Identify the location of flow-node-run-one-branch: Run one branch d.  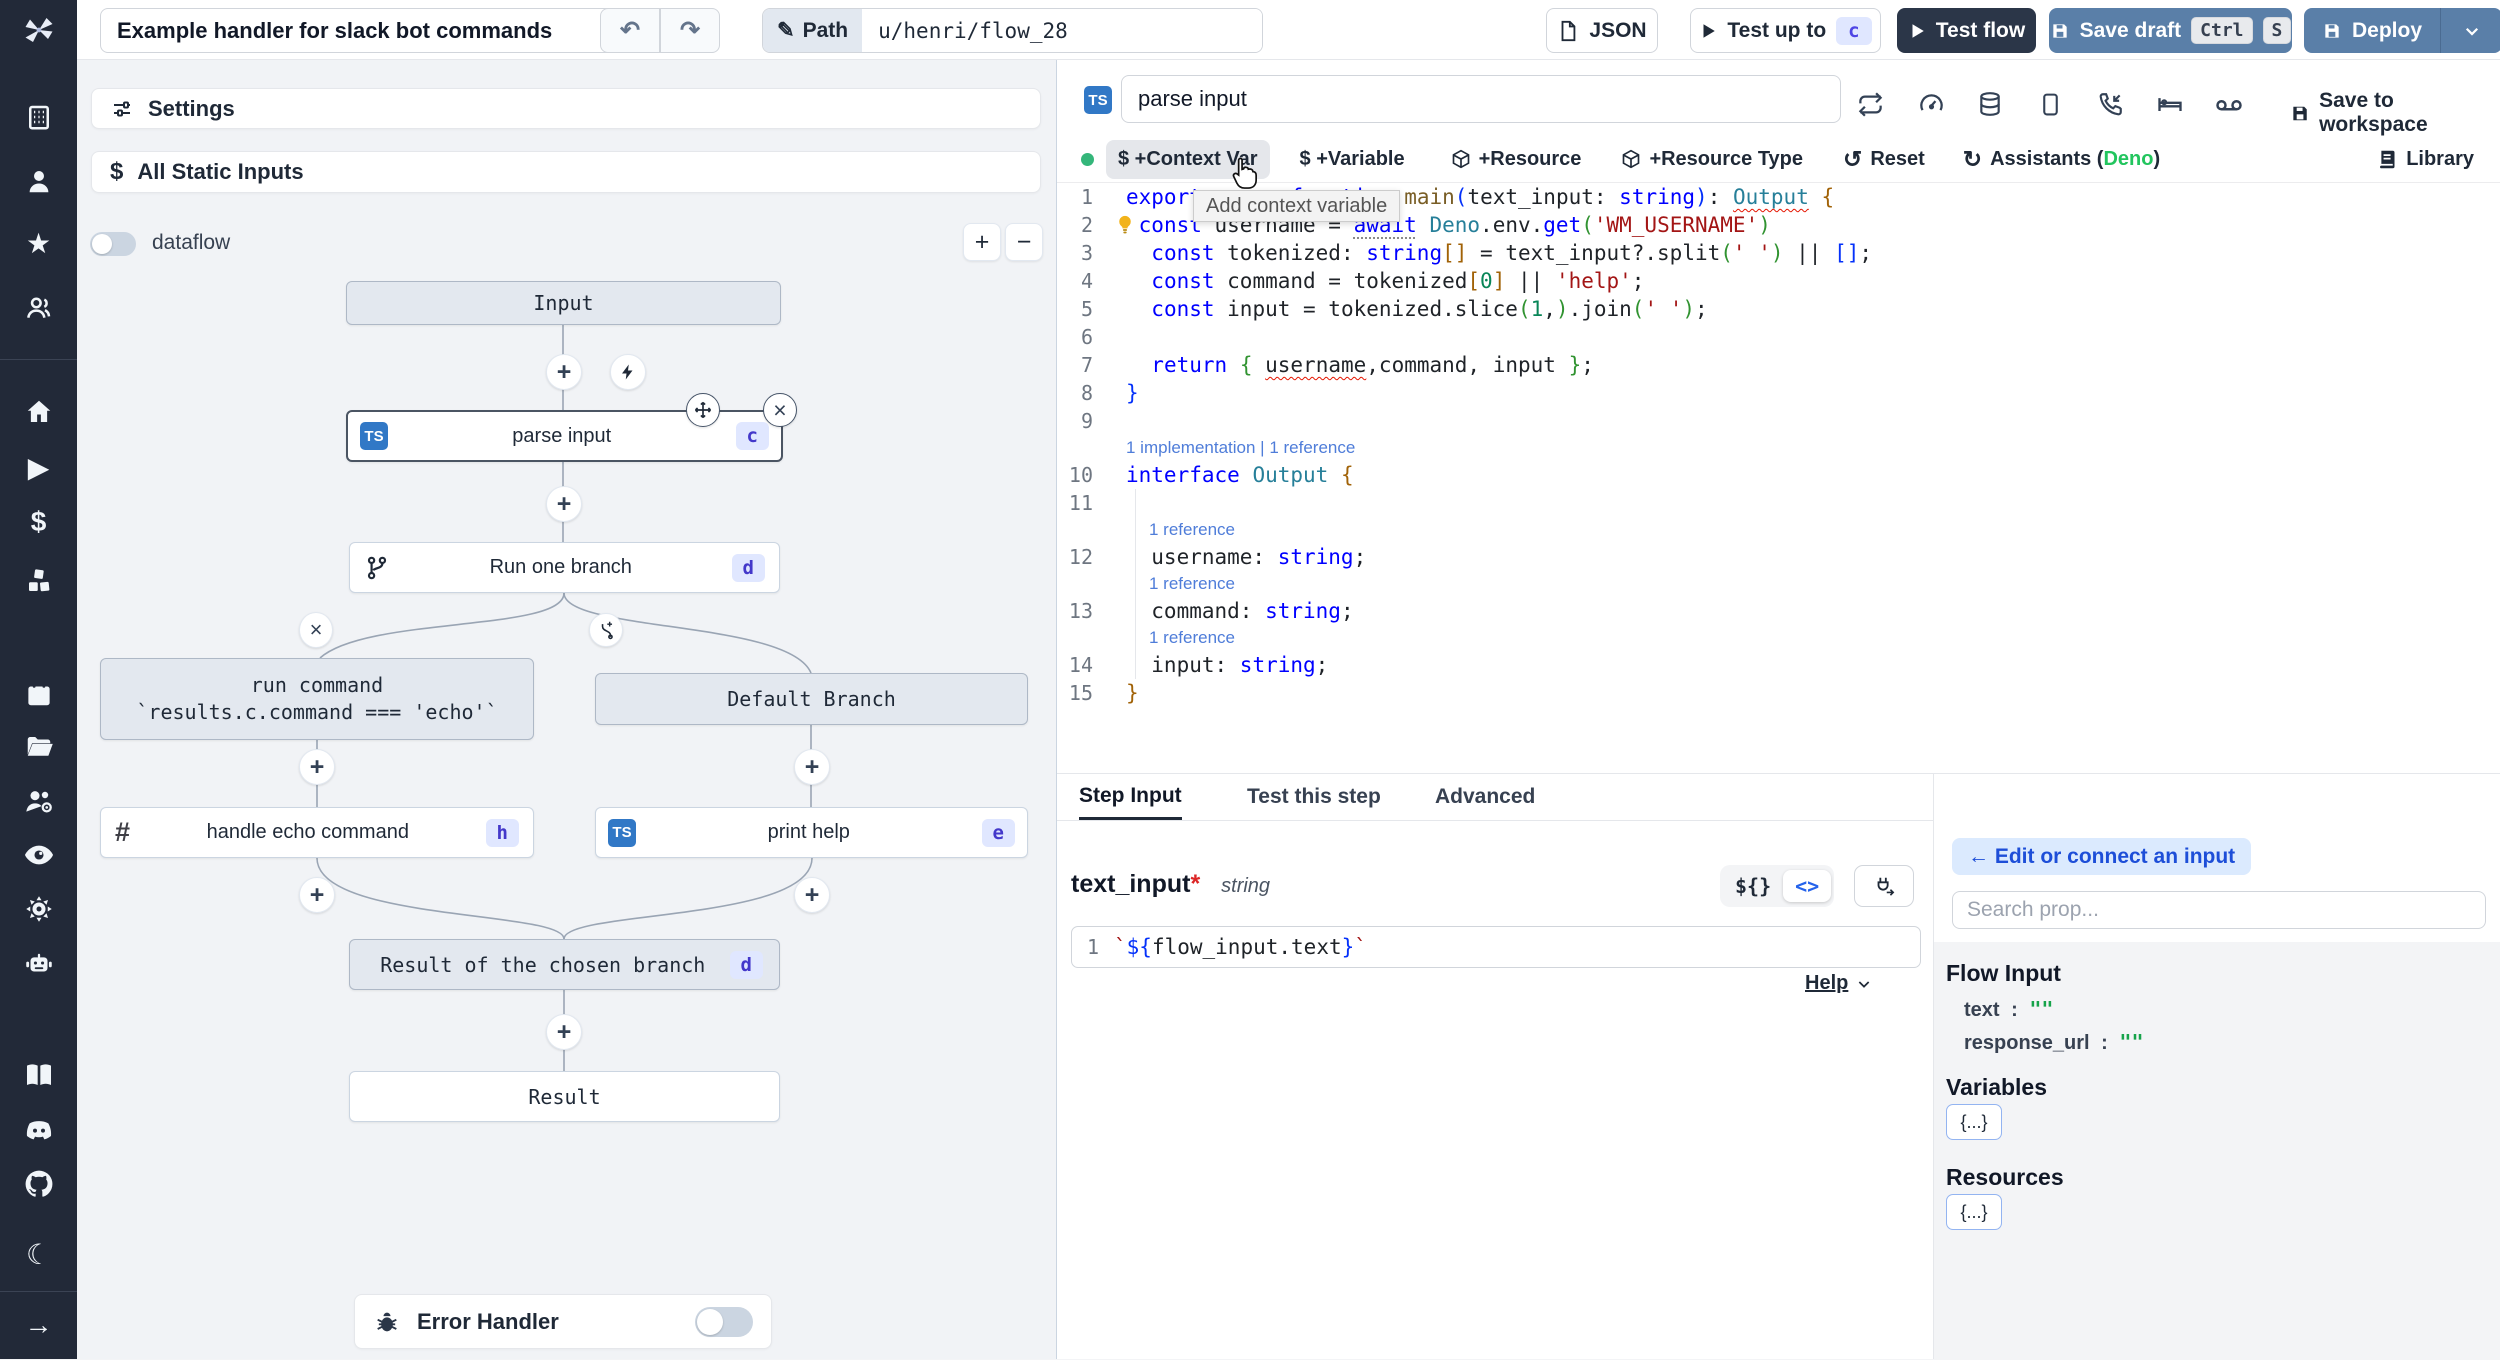
(564, 567).